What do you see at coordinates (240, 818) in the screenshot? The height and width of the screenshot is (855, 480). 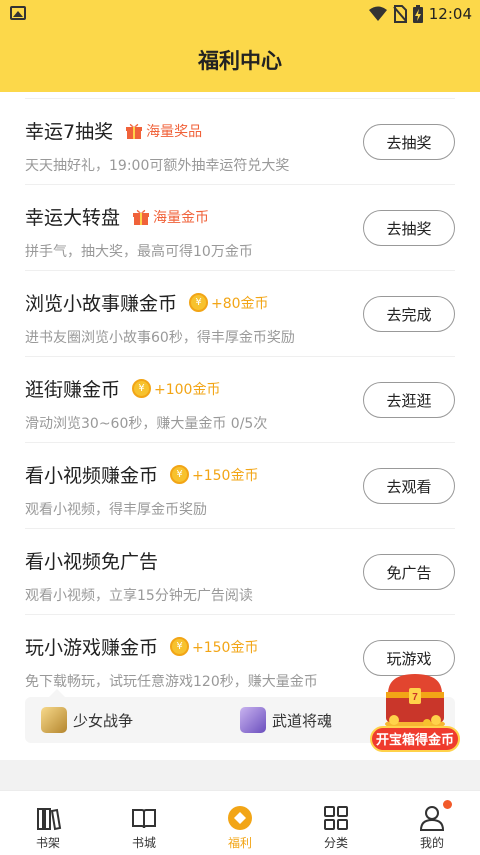 I see `welfare-icon` at bounding box center [240, 818].